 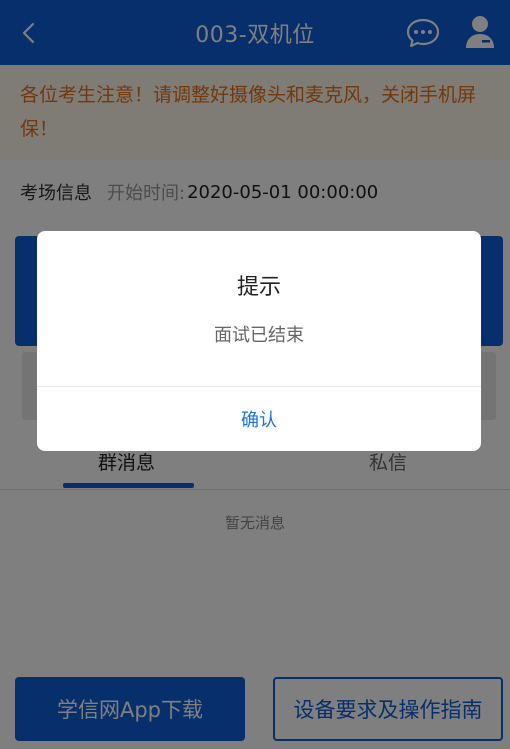 What do you see at coordinates (259, 335) in the screenshot?
I see `dialog-message: 面试已结束` at bounding box center [259, 335].